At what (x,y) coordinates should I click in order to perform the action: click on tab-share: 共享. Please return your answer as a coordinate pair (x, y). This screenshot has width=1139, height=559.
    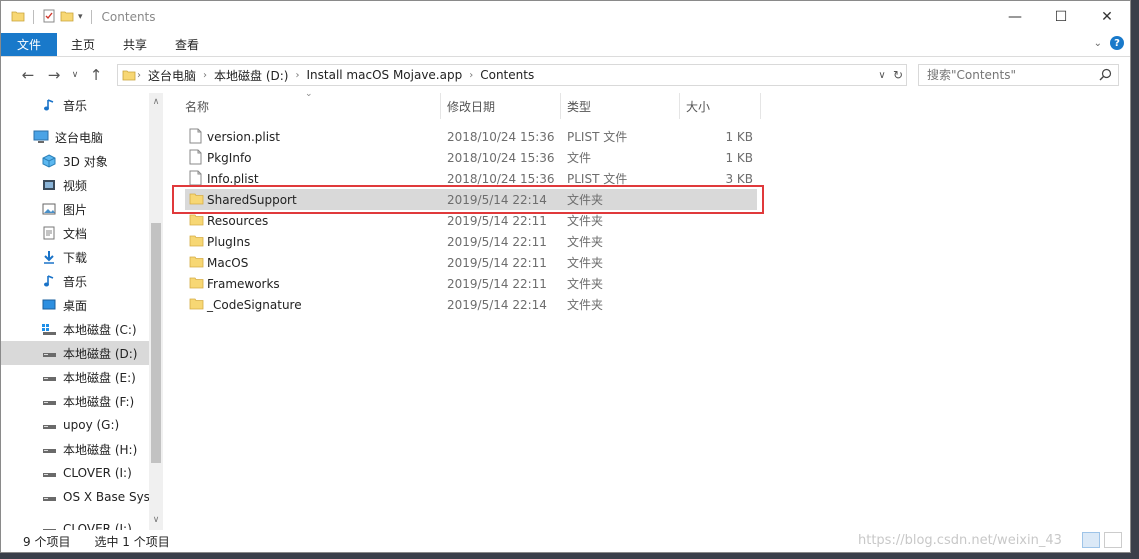
    Looking at the image, I should click on (135, 44).